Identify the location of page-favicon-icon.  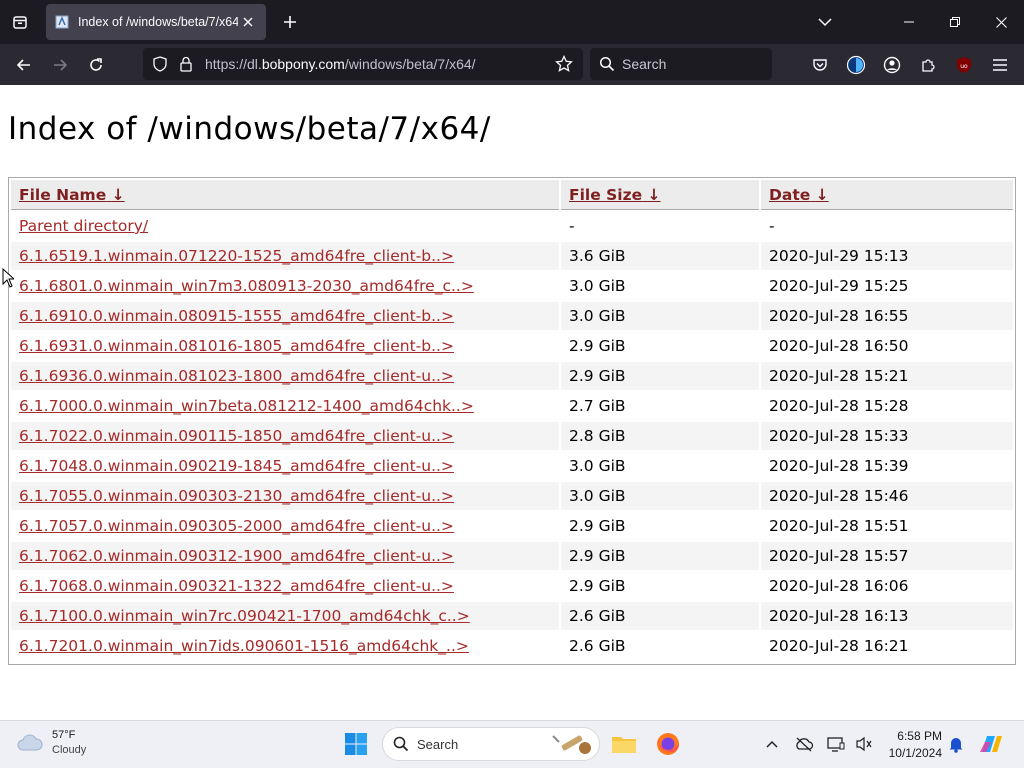
(62, 22).